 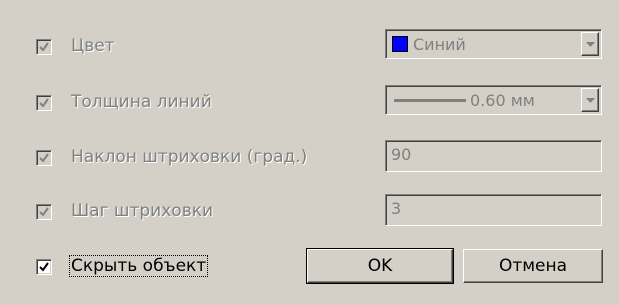 What do you see at coordinates (430, 100) in the screenshot?
I see `line-sample` at bounding box center [430, 100].